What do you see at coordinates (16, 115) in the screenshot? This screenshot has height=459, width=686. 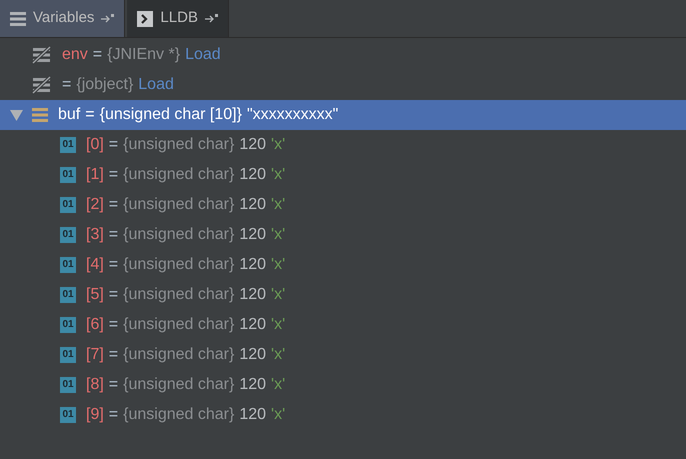 I see `expand-arrow-icon` at bounding box center [16, 115].